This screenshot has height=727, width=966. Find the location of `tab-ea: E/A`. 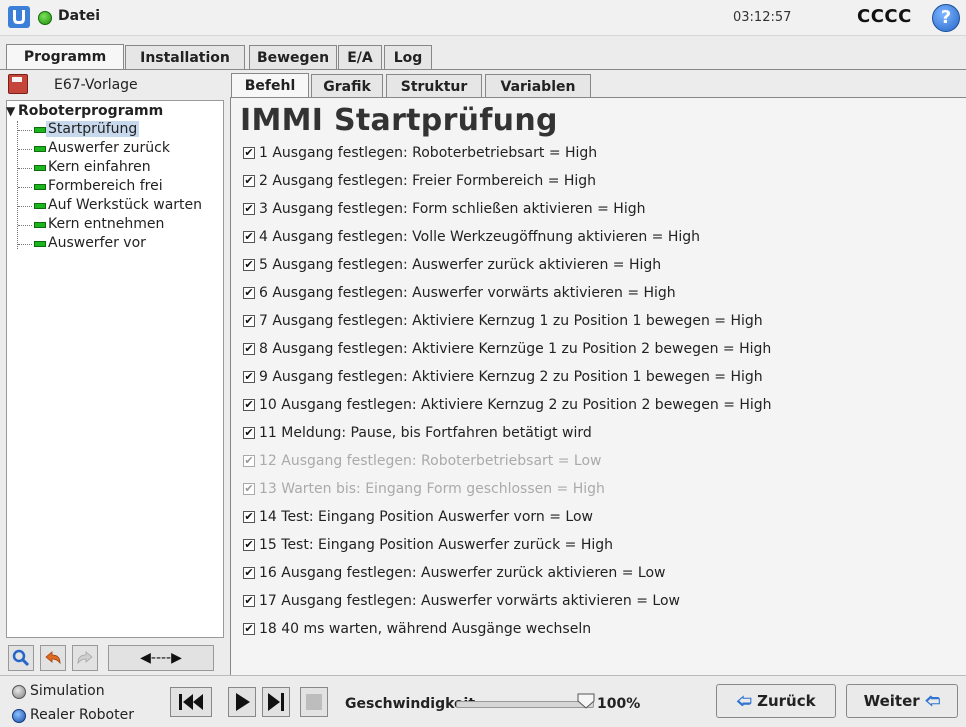

tab-ea: E/A is located at coordinates (360, 57).